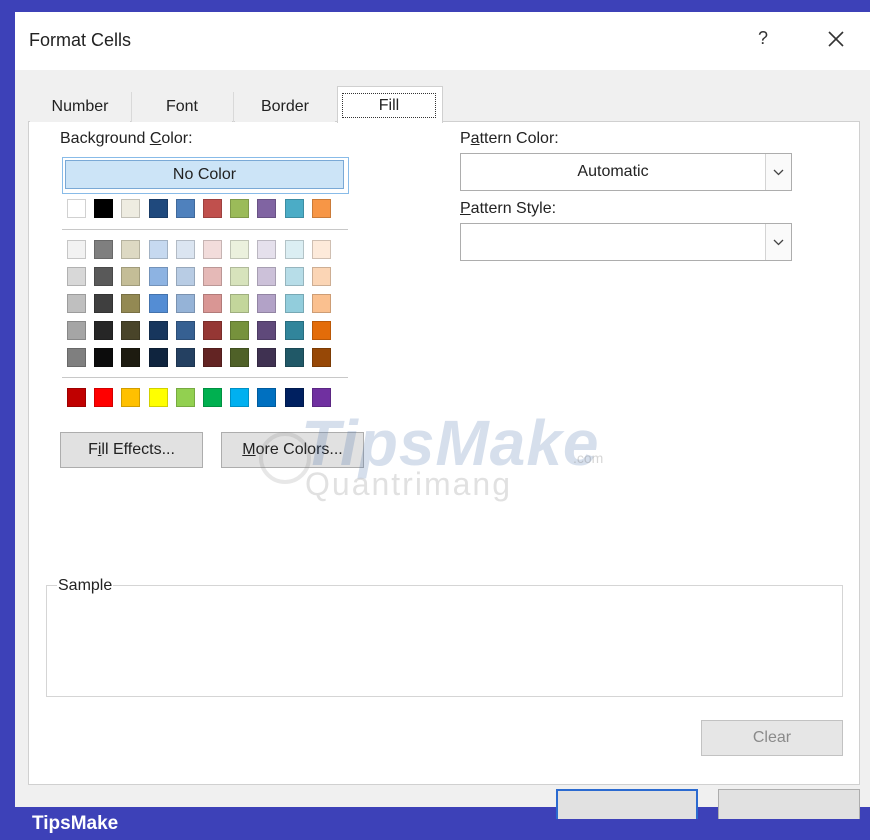 The height and width of the screenshot is (840, 870). I want to click on cancel-button, so click(789, 804).